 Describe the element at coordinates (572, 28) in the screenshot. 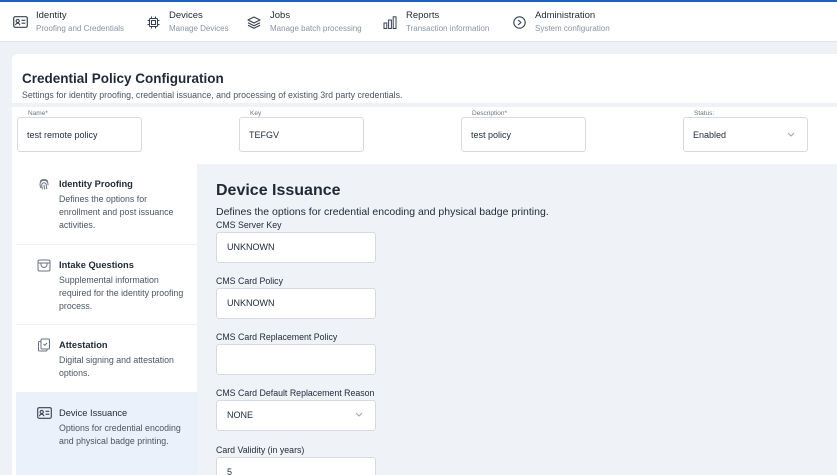

I see `nav-subtitle: System configuration` at that location.